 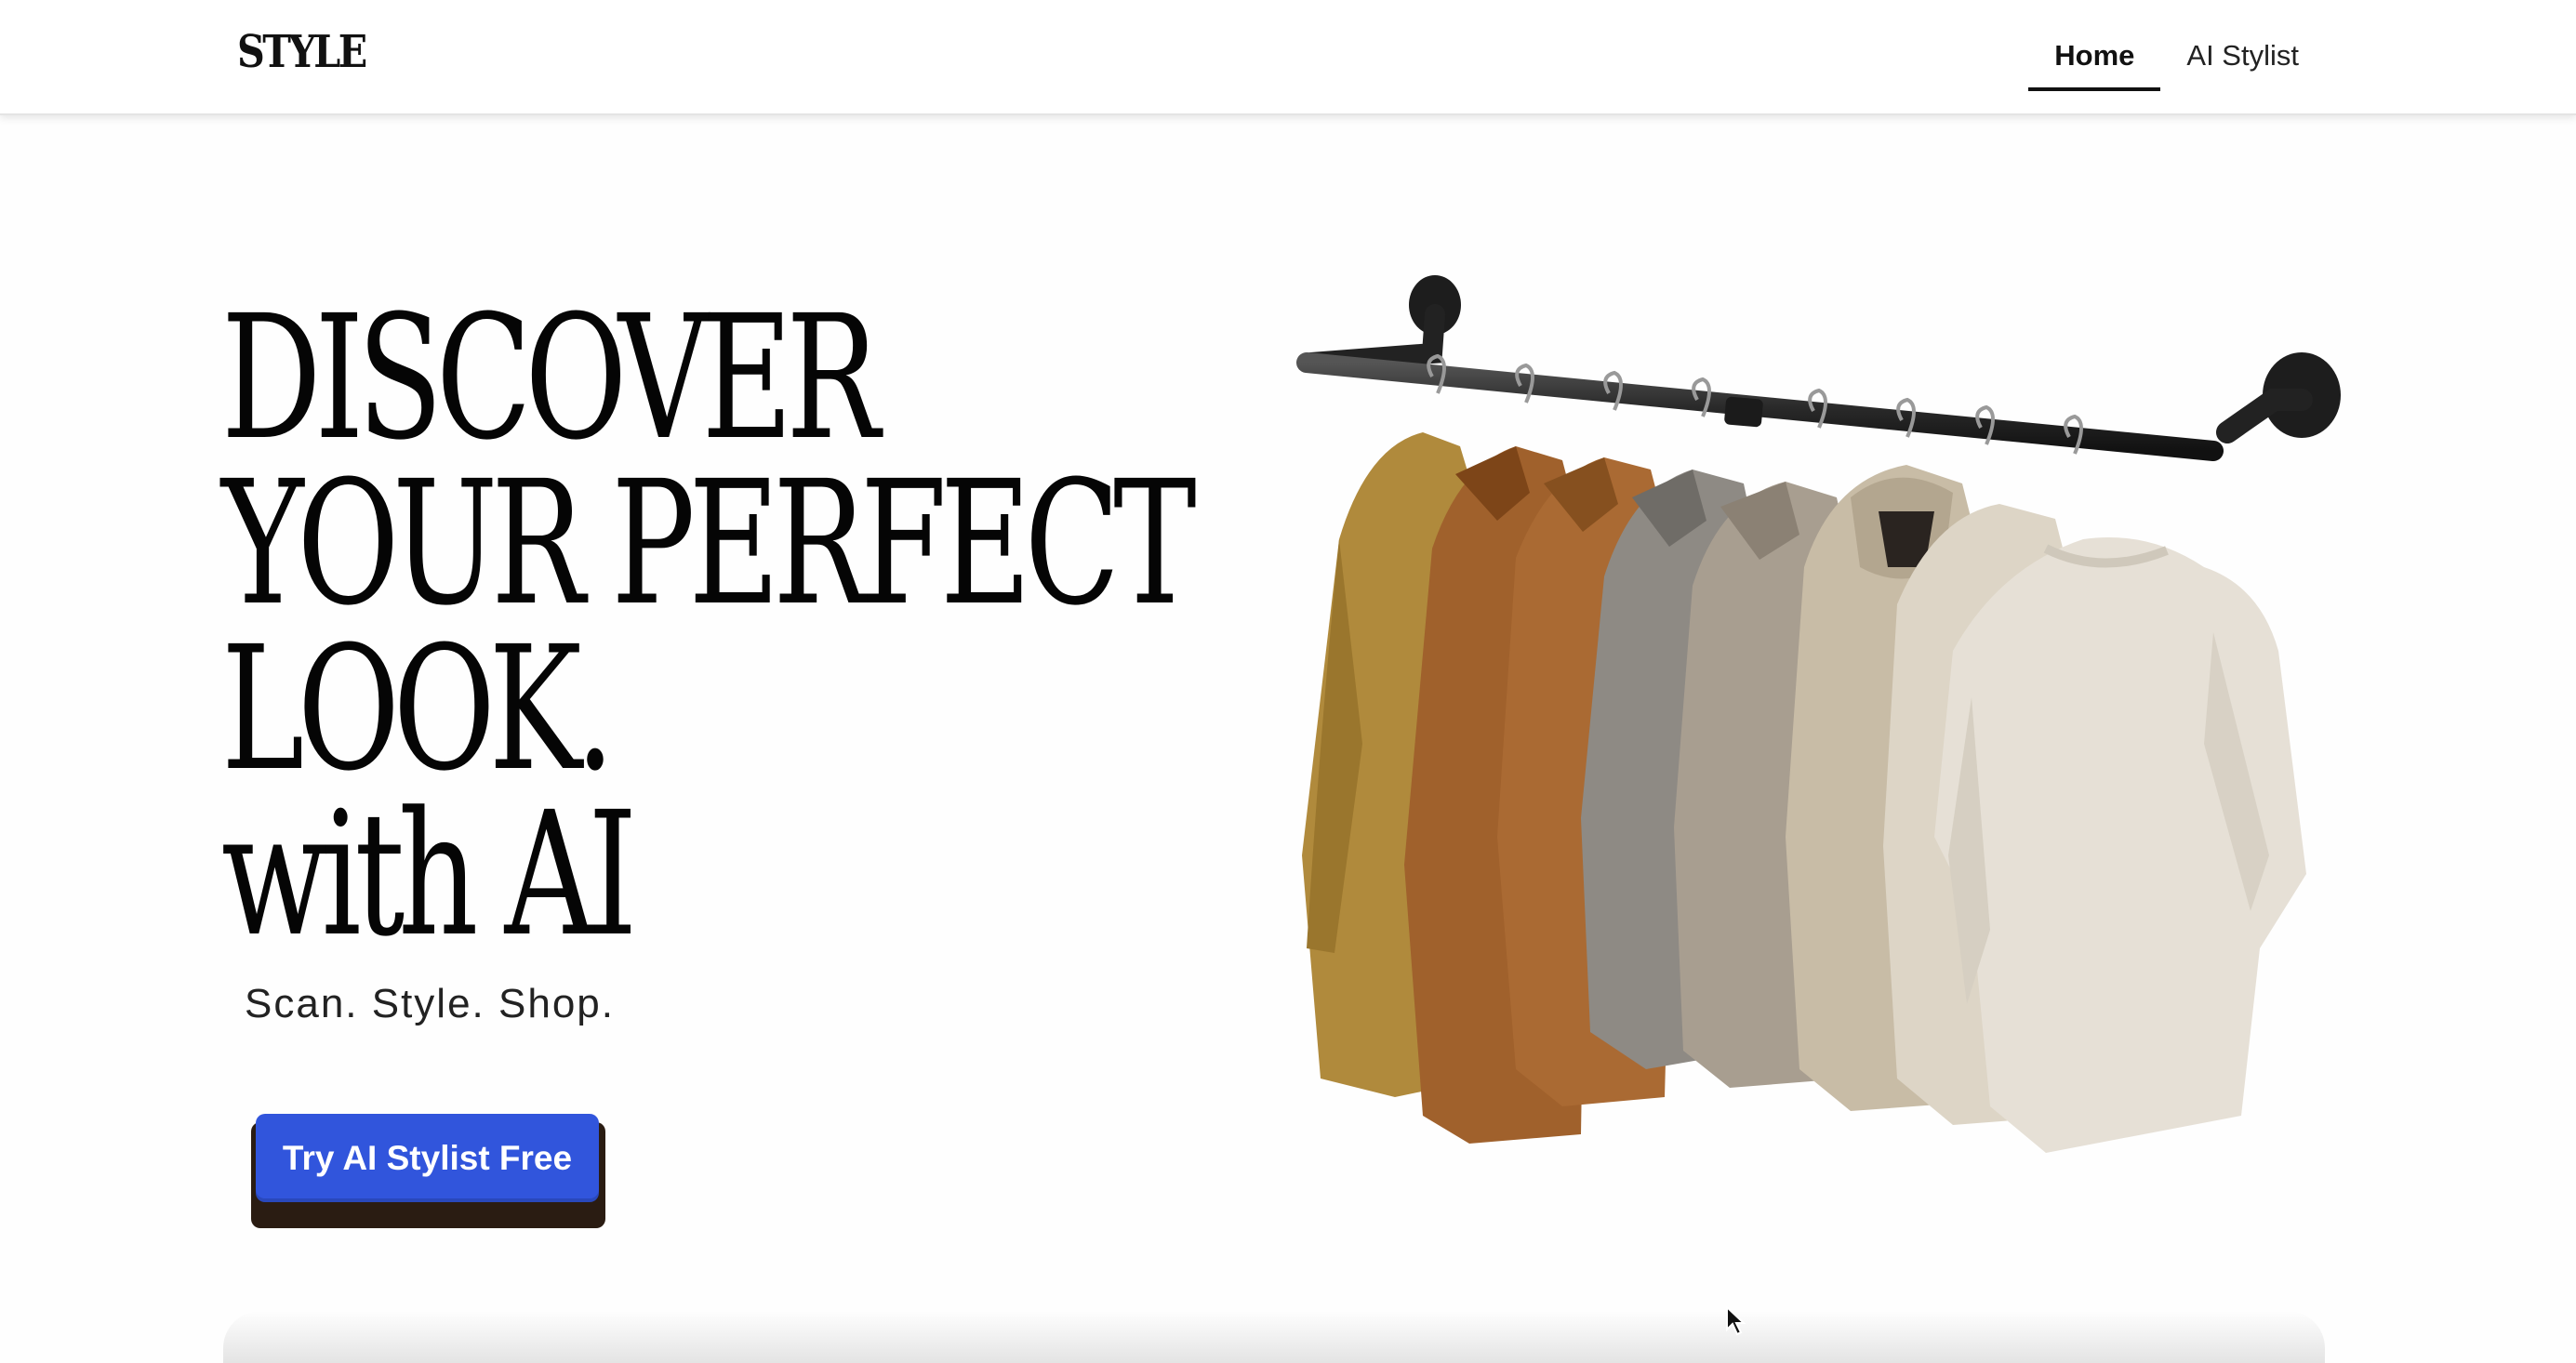 I want to click on hero-tagline: Scan. Style. Shop., so click(x=430, y=1003).